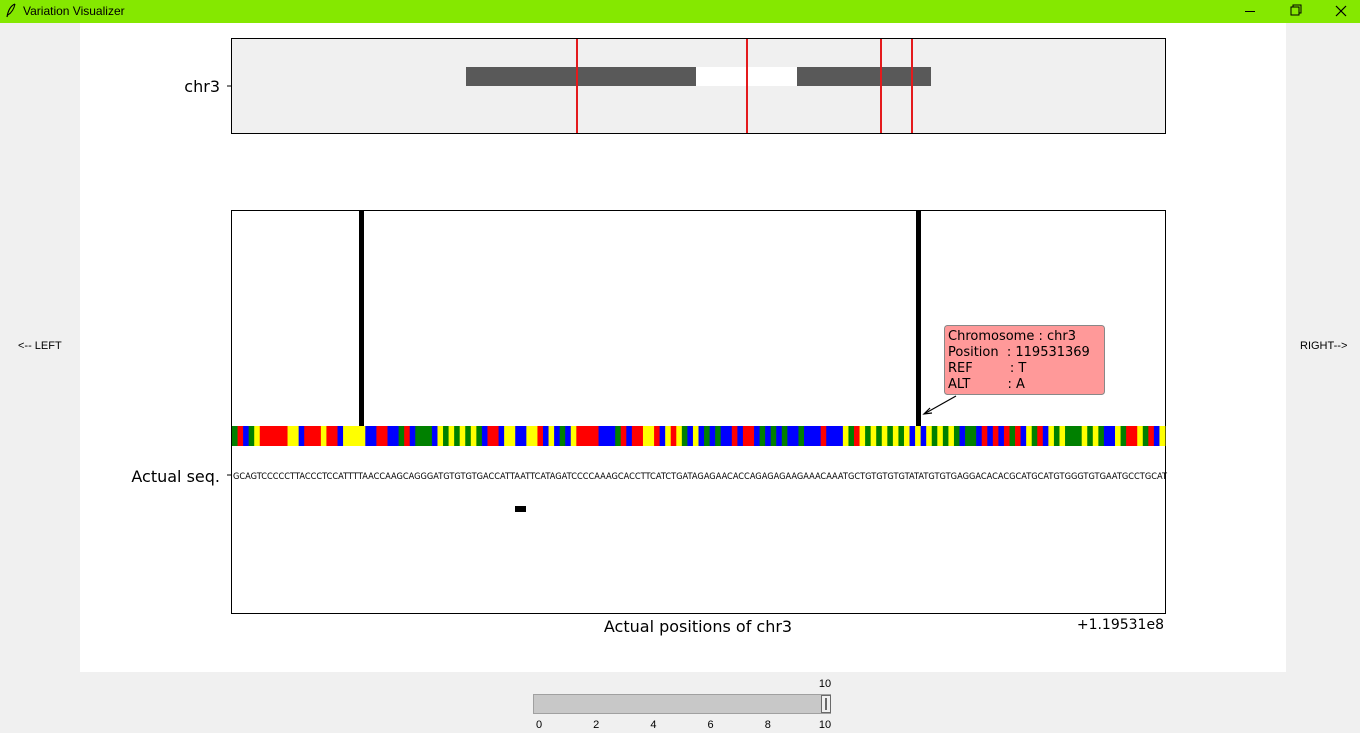  What do you see at coordinates (1296, 11) in the screenshot?
I see `restore-button` at bounding box center [1296, 11].